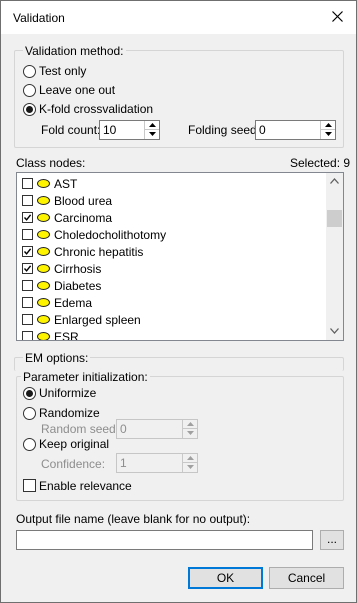 The width and height of the screenshot is (357, 603). What do you see at coordinates (262, 130) in the screenshot?
I see `folding-seed-value: 0` at bounding box center [262, 130].